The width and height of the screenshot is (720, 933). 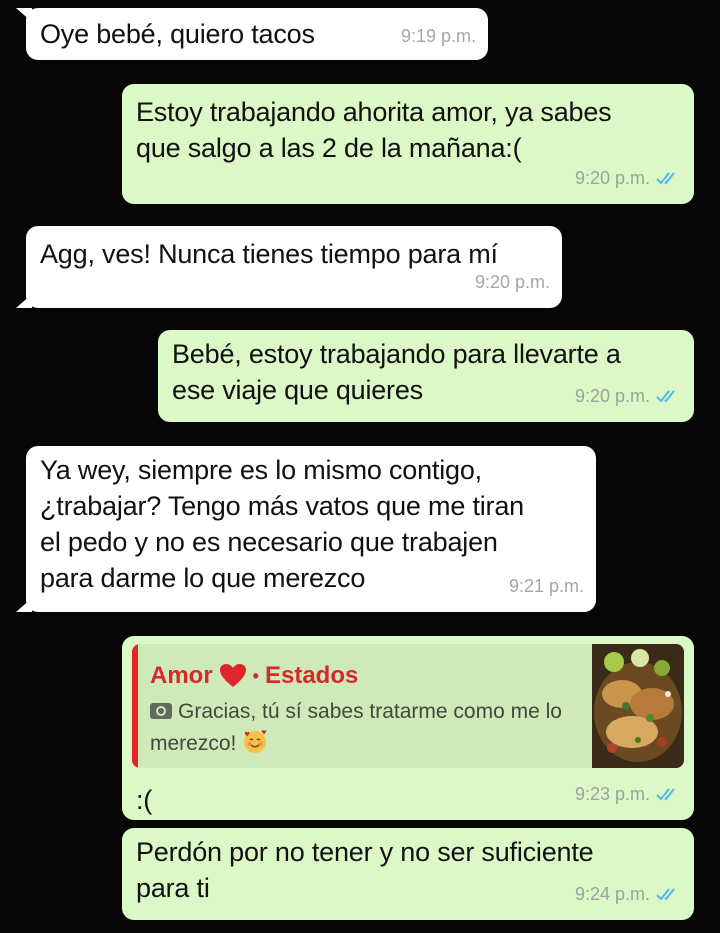 What do you see at coordinates (144, 800) in the screenshot?
I see `message-text: :(` at bounding box center [144, 800].